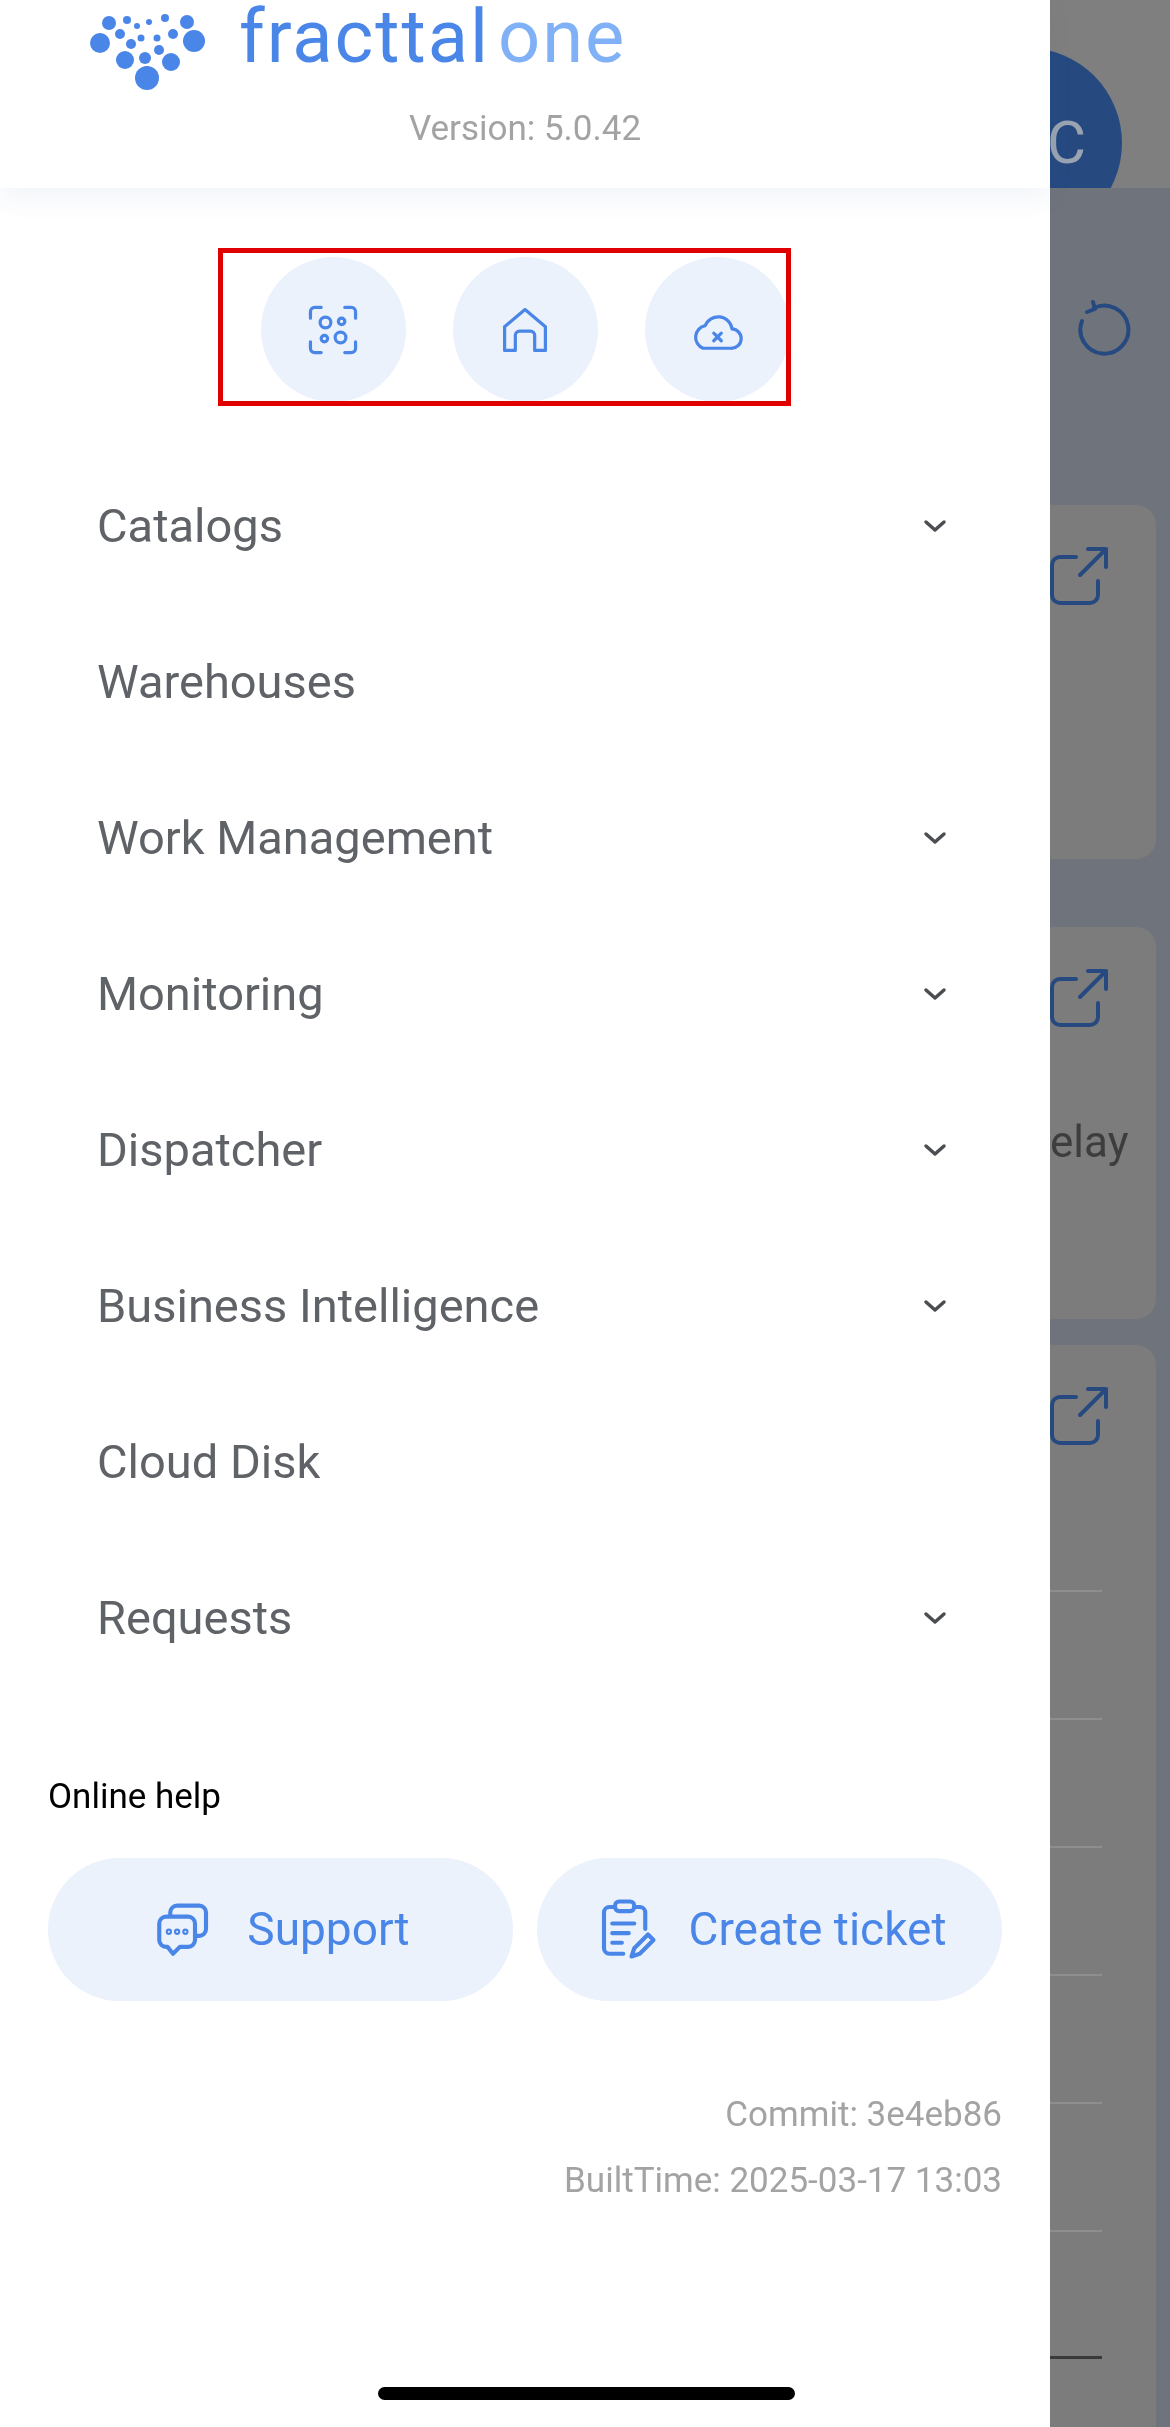 The image size is (1170, 2427). I want to click on menu-item: Business Intelligence, so click(525, 1306).